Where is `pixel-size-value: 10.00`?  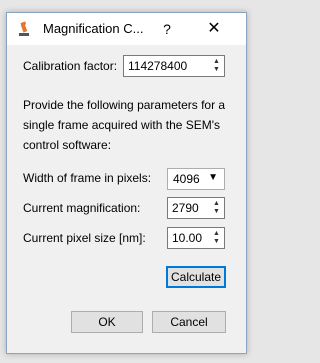 pixel-size-value: 10.00 is located at coordinates (187, 238).